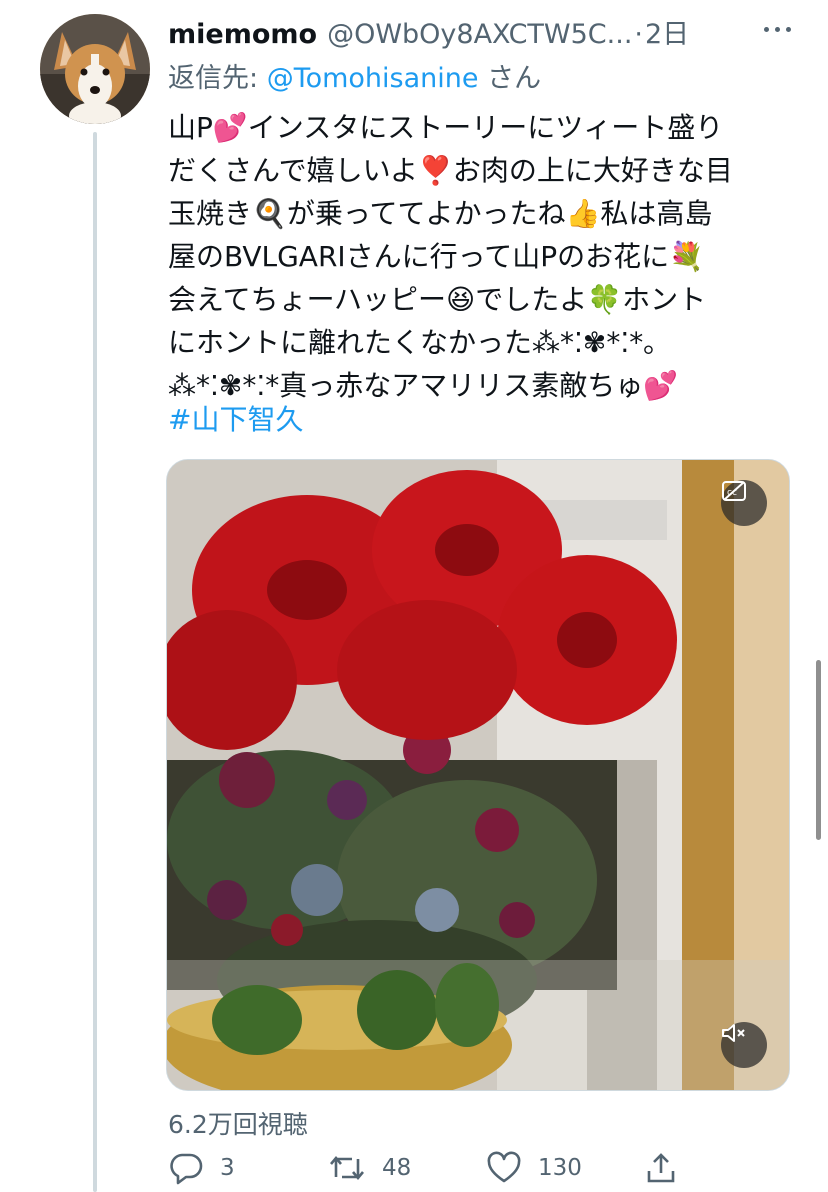 This screenshot has height=1192, width=828. What do you see at coordinates (667, 31) in the screenshot?
I see `tweet-time: 2日` at bounding box center [667, 31].